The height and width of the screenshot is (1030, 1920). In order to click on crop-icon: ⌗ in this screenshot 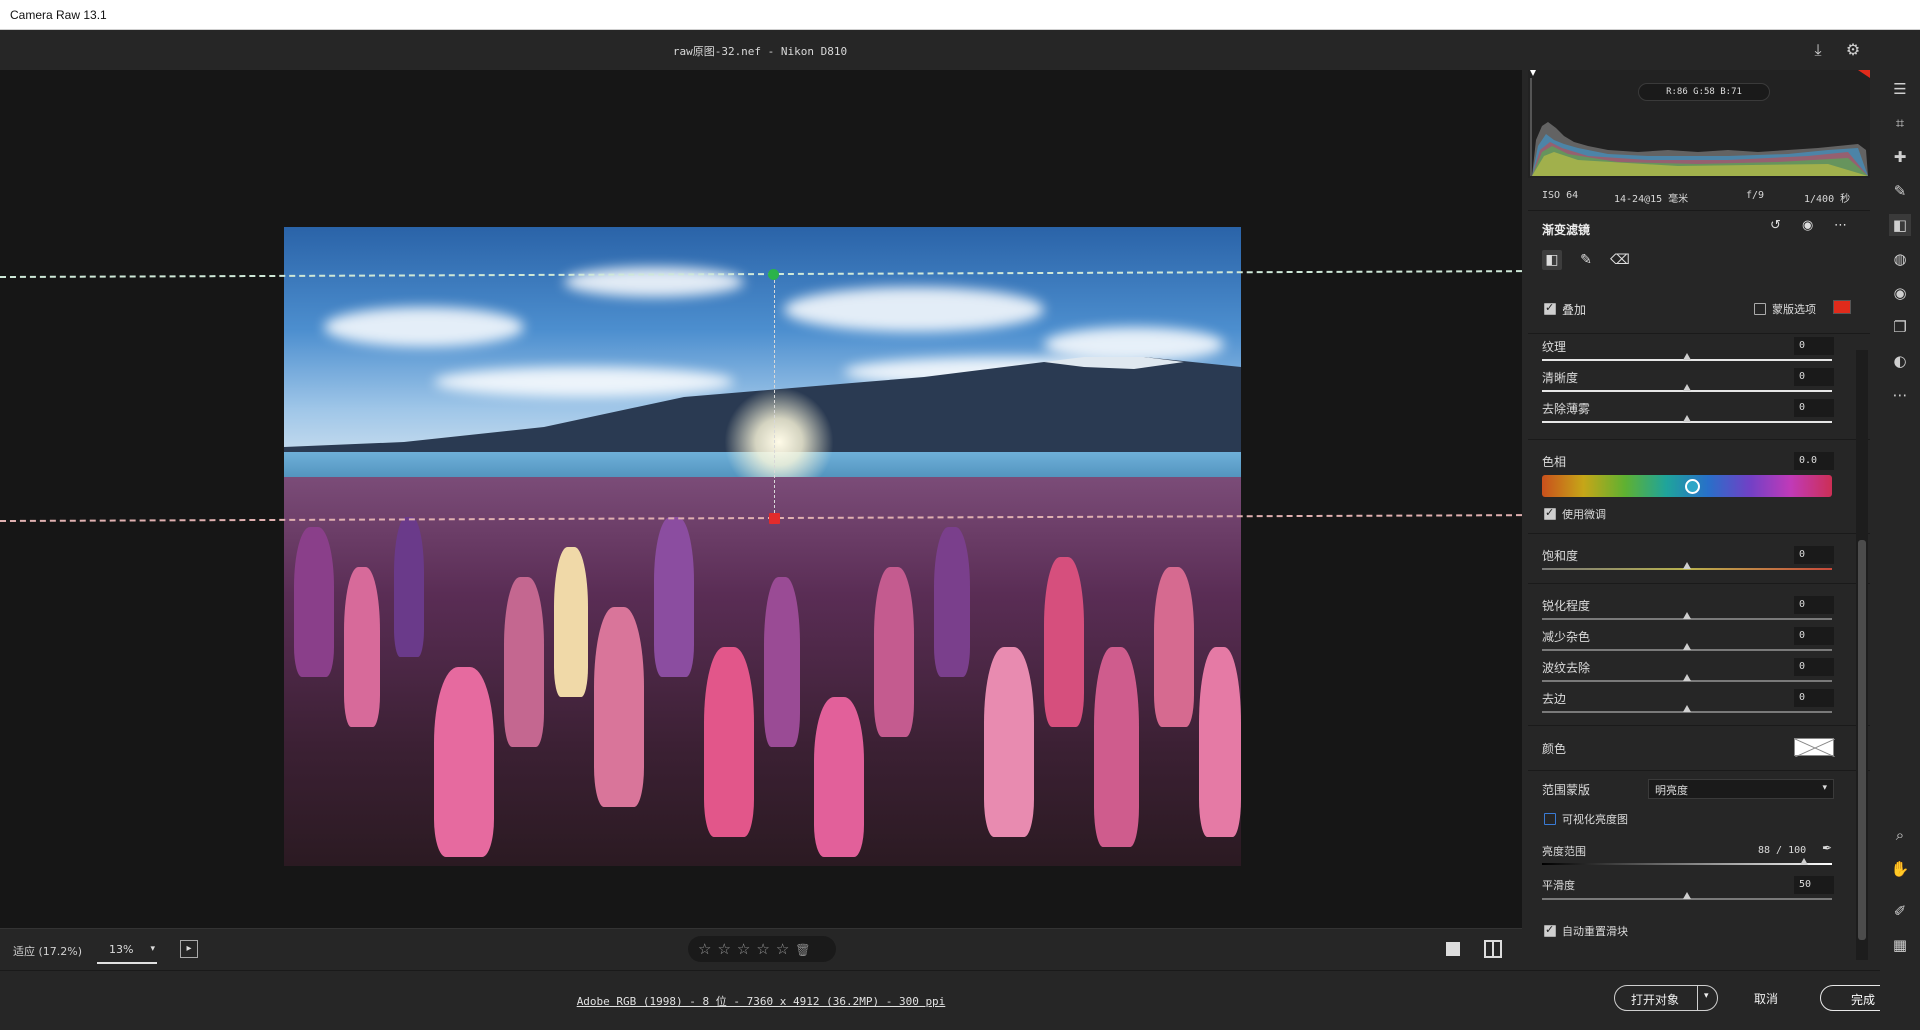, I will do `click(1900, 123)`.